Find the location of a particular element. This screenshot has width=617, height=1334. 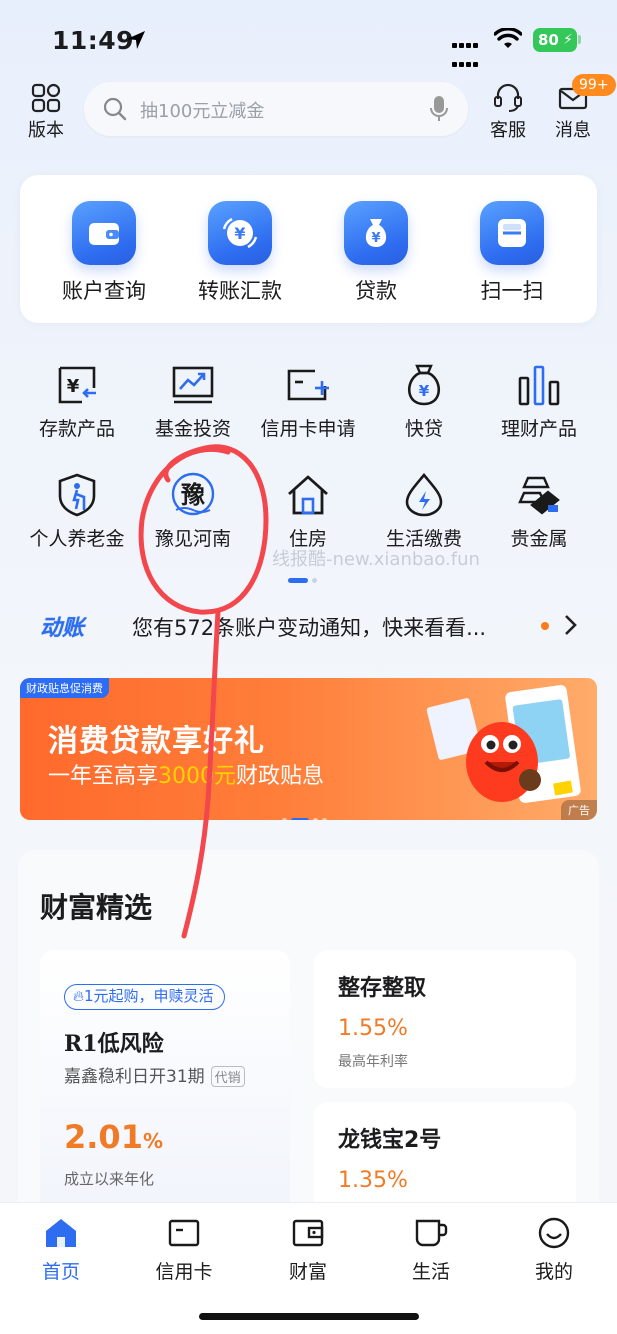

featured-product-rate-label: 成立以来年化 is located at coordinates (109, 1179).